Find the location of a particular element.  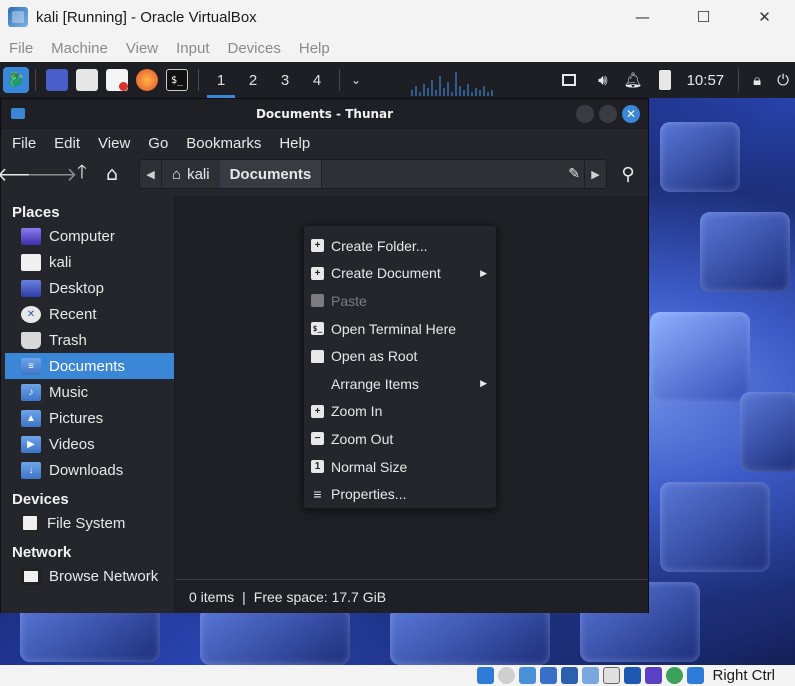

maximize-button: ☐ is located at coordinates (703, 17).